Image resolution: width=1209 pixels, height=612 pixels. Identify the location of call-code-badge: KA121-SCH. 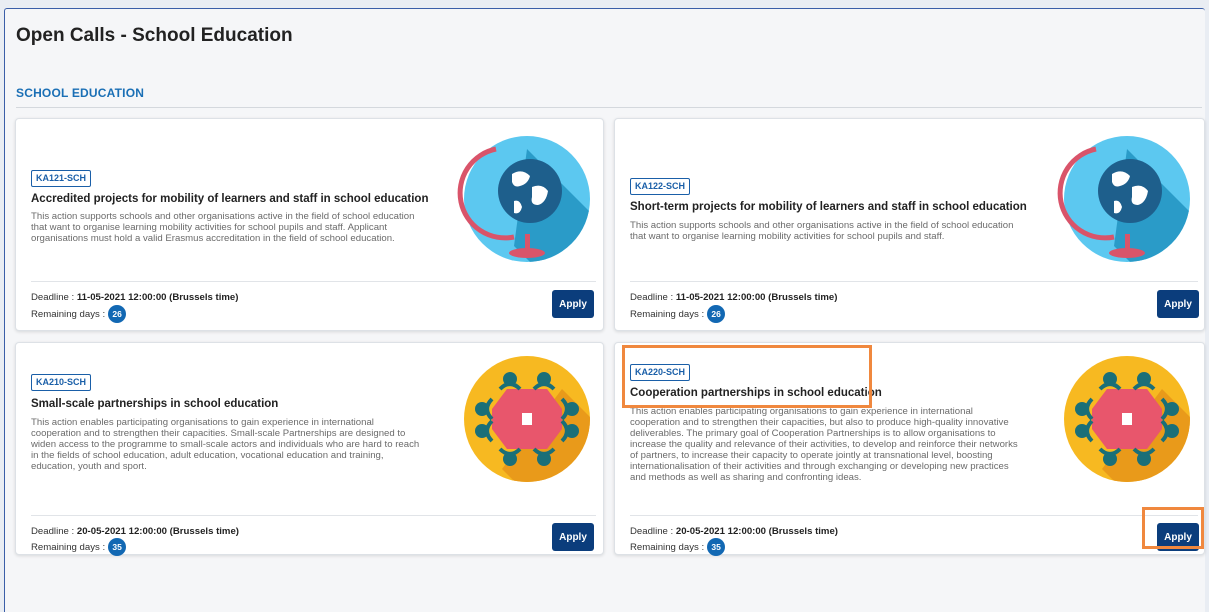
(61, 178).